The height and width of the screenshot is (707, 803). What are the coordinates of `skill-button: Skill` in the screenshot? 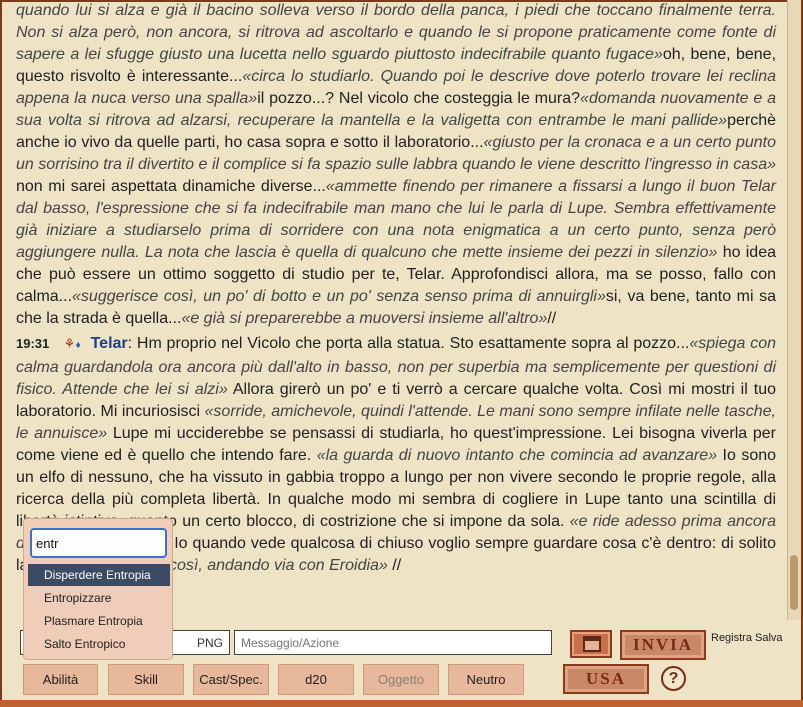 It's located at (146, 679).